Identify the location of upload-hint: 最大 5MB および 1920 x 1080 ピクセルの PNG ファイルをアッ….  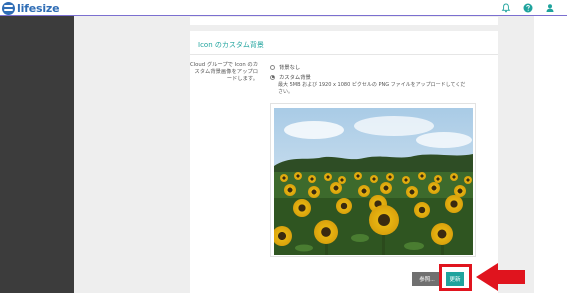
(372, 88).